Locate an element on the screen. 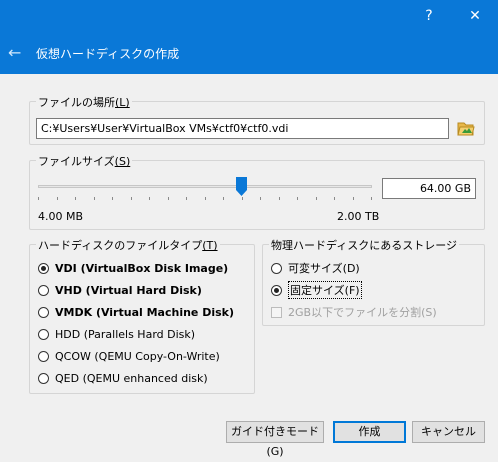 This screenshot has width=498, height=462. file-size-accesskey: (S) is located at coordinates (122, 161).